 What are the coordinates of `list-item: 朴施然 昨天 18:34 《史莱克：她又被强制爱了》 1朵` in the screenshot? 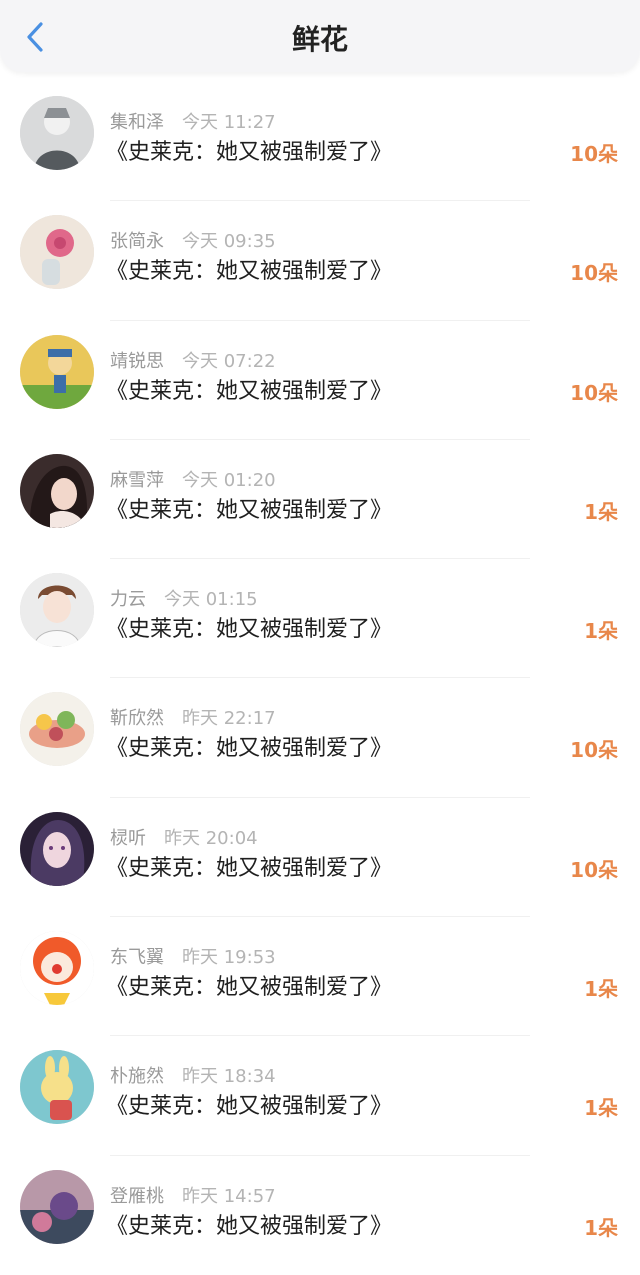 It's located at (320, 1096).